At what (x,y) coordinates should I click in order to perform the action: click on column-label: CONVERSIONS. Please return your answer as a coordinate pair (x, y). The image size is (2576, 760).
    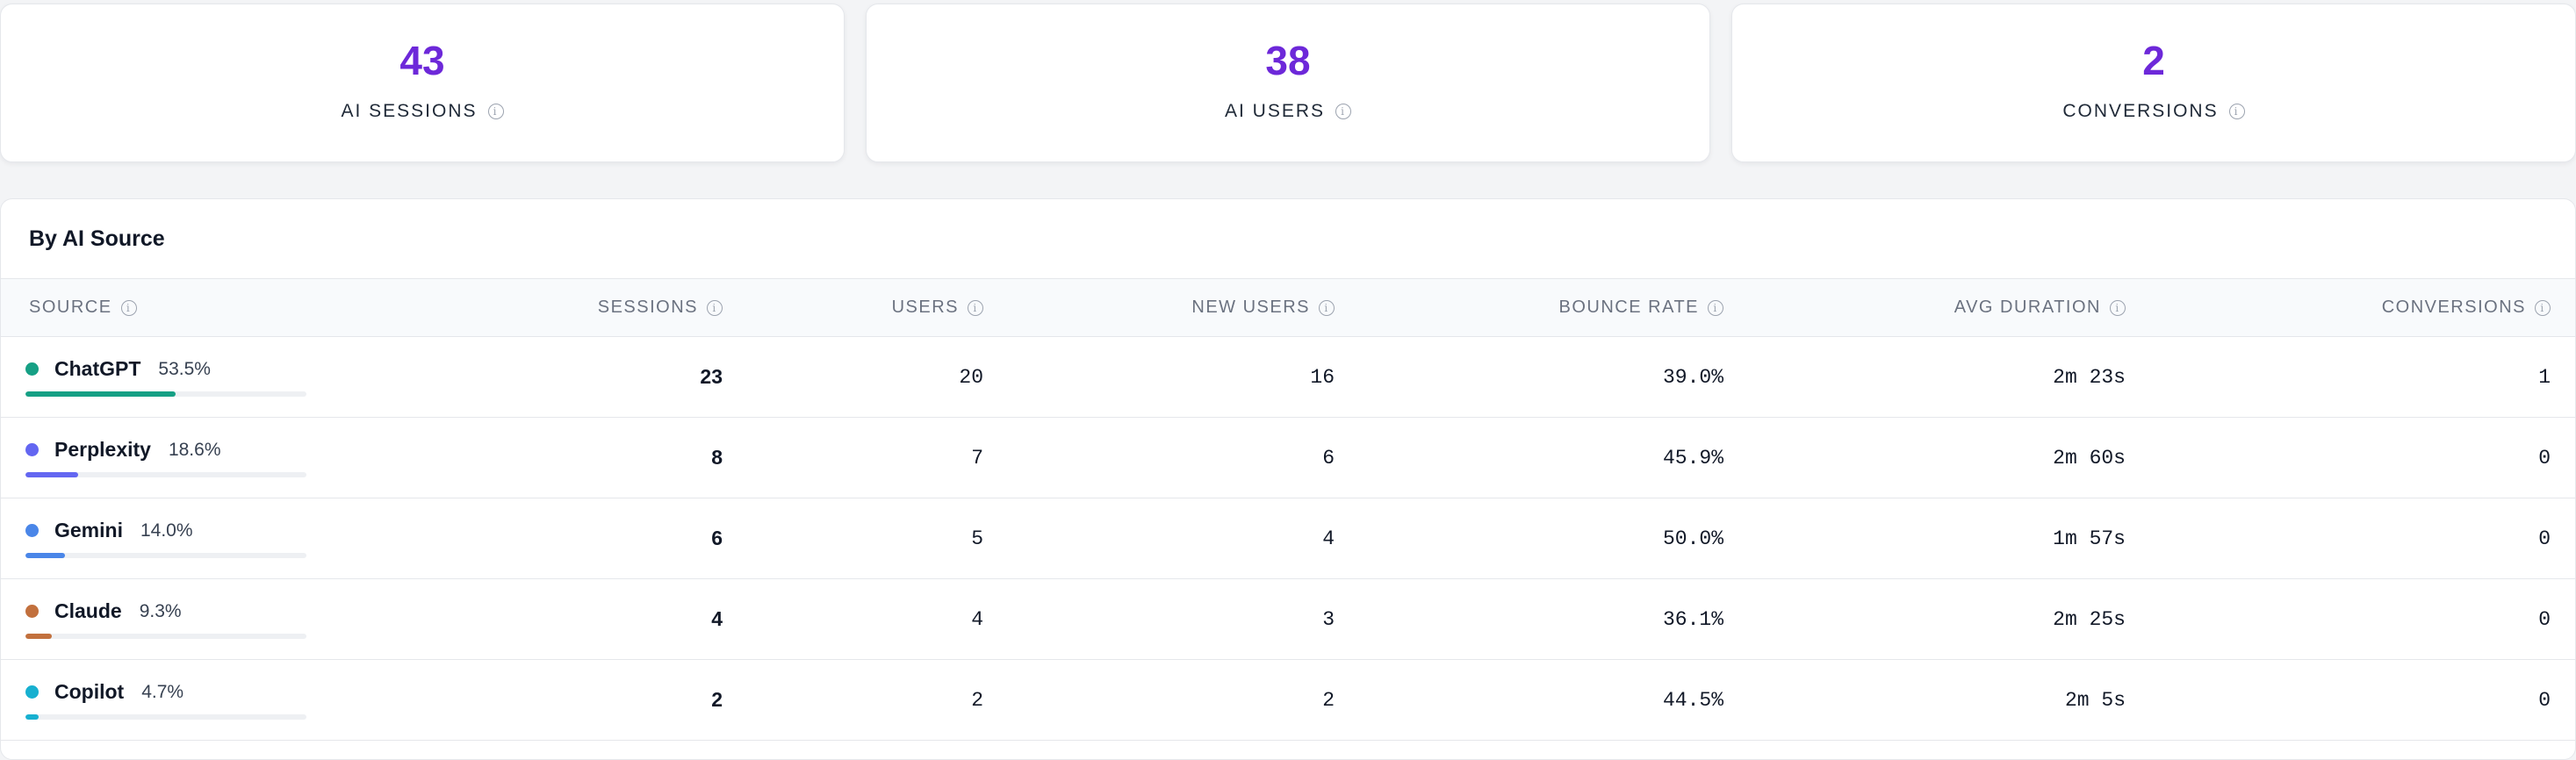
    Looking at the image, I should click on (2453, 307).